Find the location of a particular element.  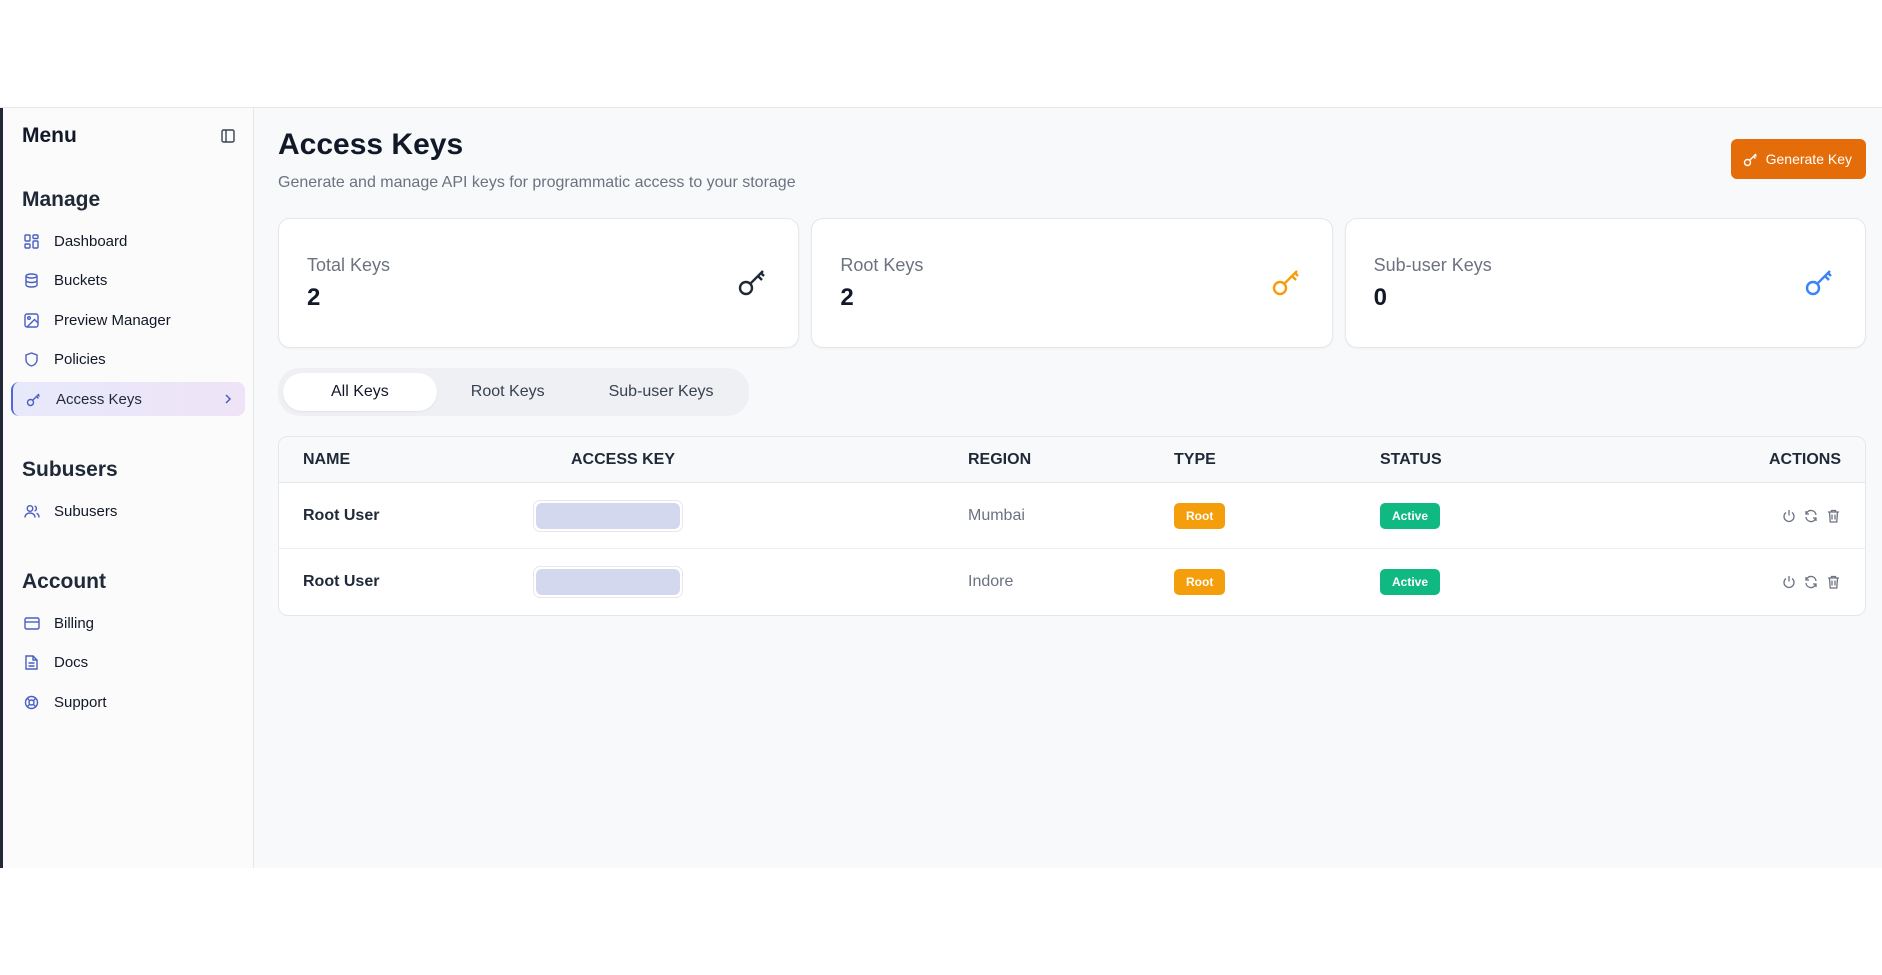

sidebar-item-label: Buckets is located at coordinates (80, 280).